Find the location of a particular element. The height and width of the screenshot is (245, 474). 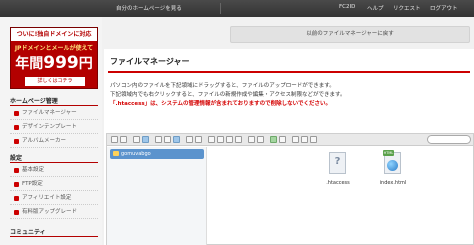

ad-price-suffix: 円 is located at coordinates (85, 64).